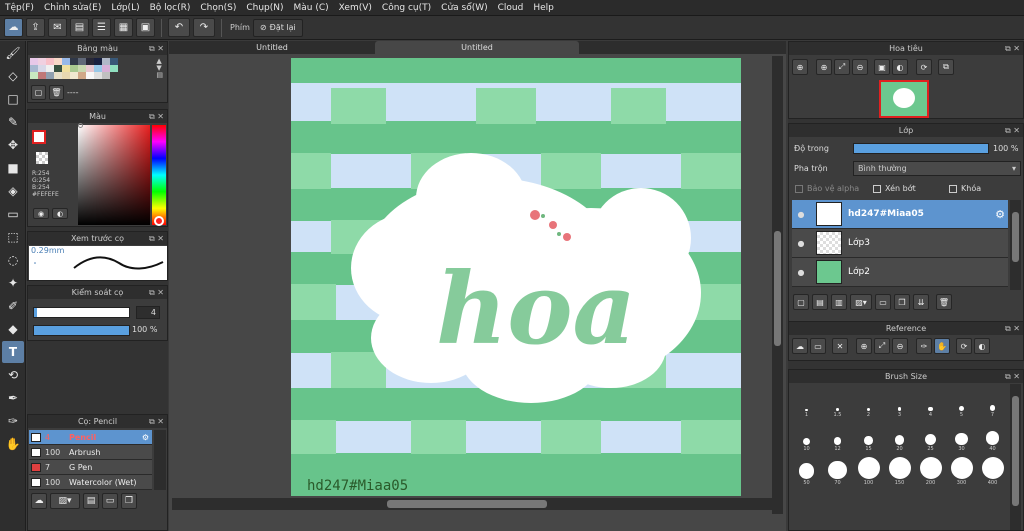  Describe the element at coordinates (900, 346) in the screenshot. I see `zoom-out-icon: ⊖` at that location.